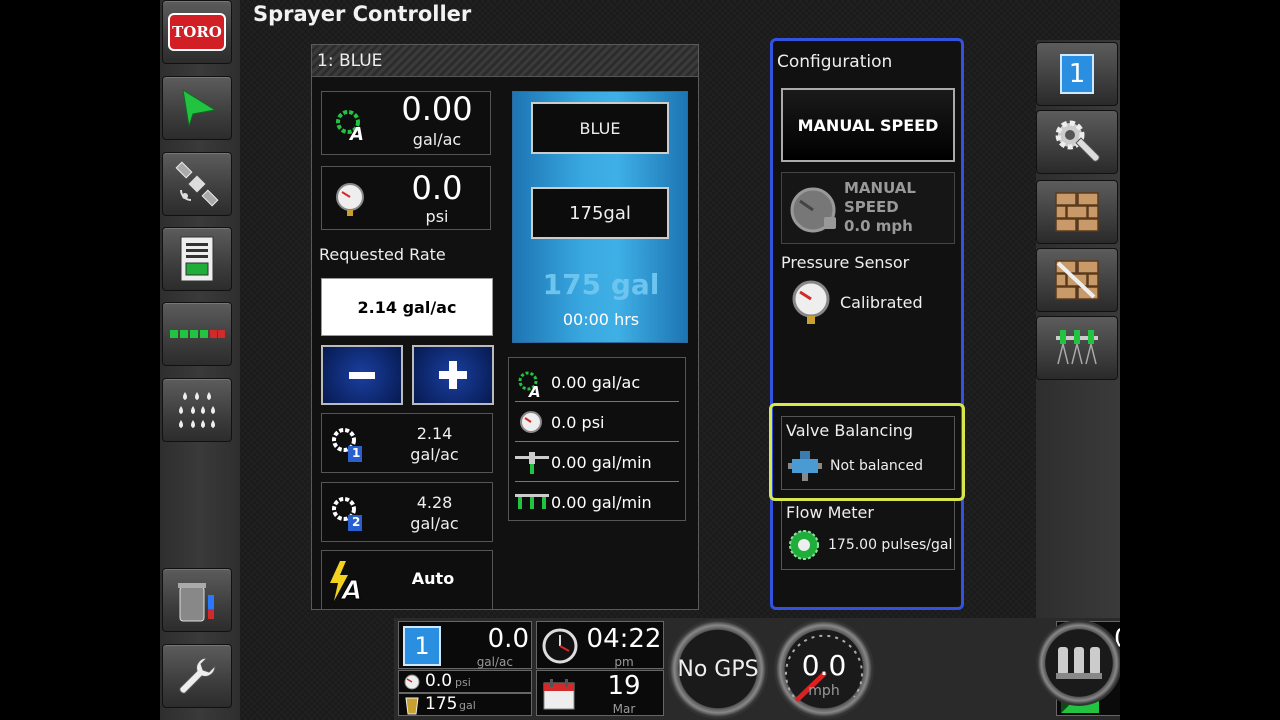 Image resolution: width=1280 pixels, height=720 pixels. What do you see at coordinates (871, 207) in the screenshot?
I see `manual-speed-line2: SPEED` at bounding box center [871, 207].